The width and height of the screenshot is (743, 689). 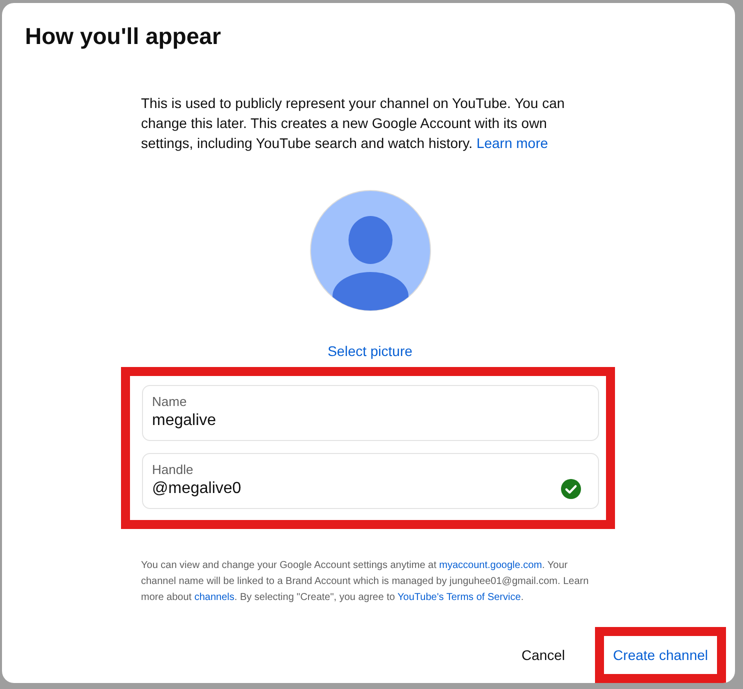 I want to click on text-field: Handle @megalive0, so click(x=370, y=481).